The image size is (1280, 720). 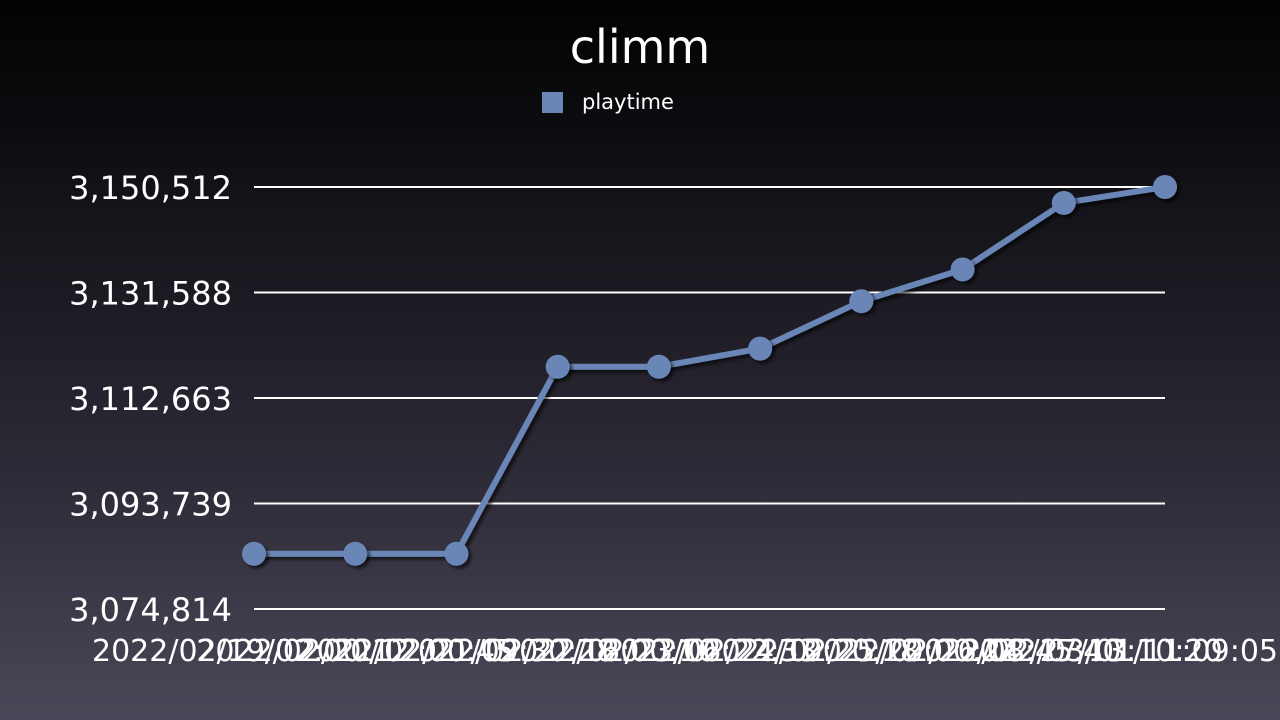 I want to click on y-tick-label: 3,131,588, so click(x=150, y=293).